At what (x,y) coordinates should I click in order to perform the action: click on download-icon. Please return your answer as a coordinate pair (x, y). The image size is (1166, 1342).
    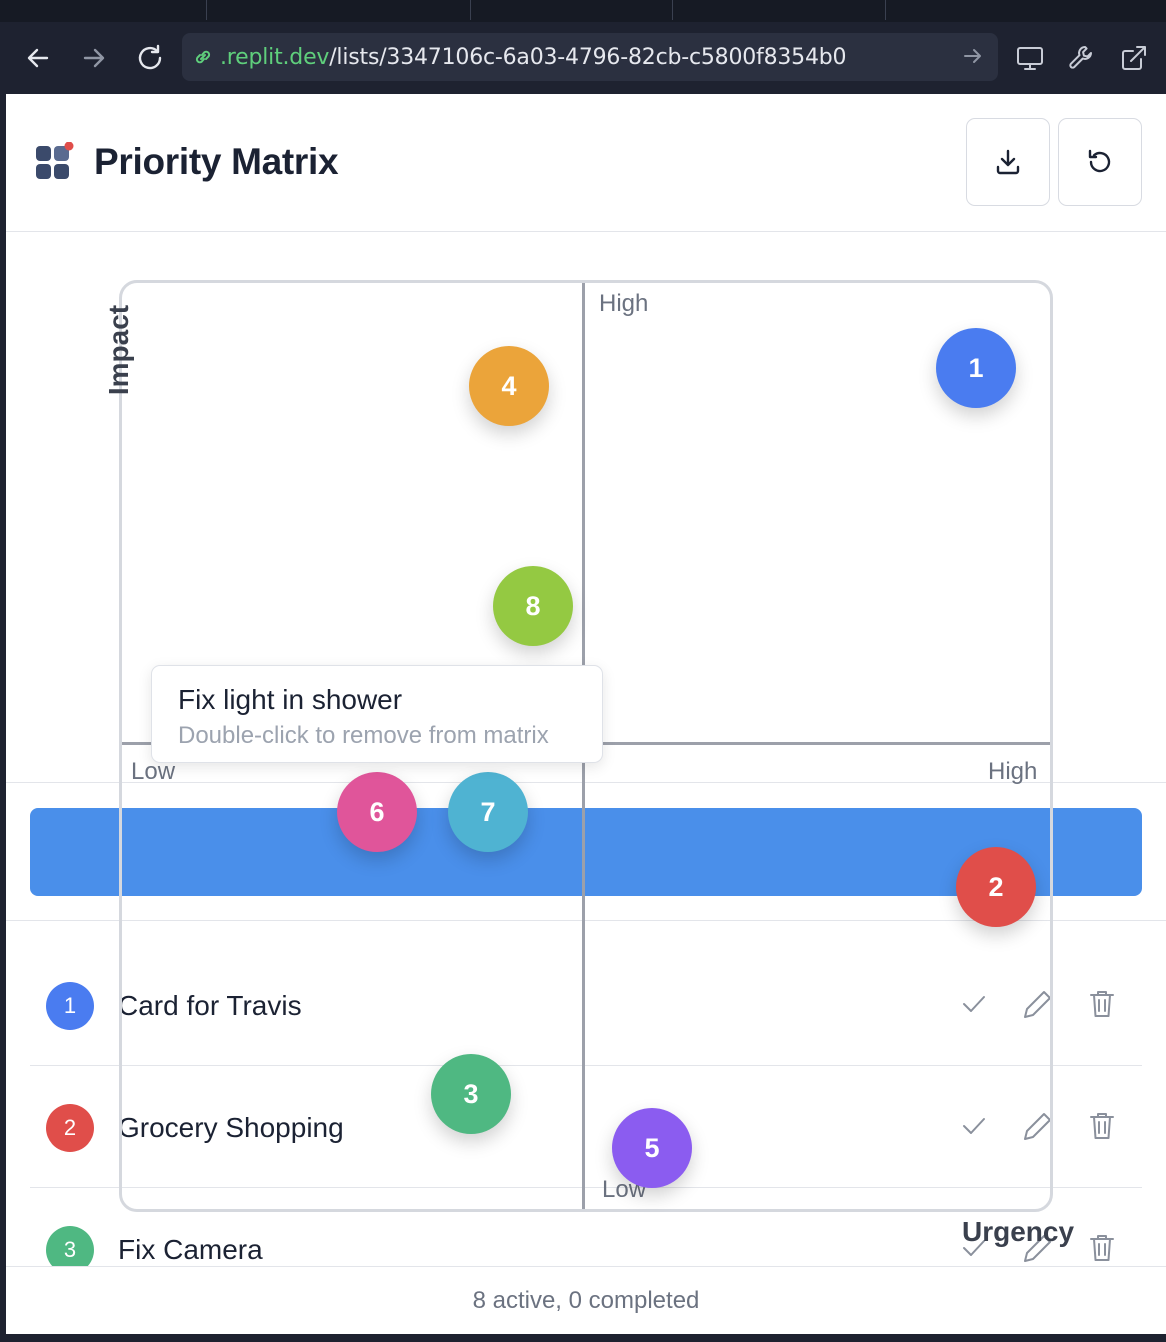
    Looking at the image, I should click on (1008, 162).